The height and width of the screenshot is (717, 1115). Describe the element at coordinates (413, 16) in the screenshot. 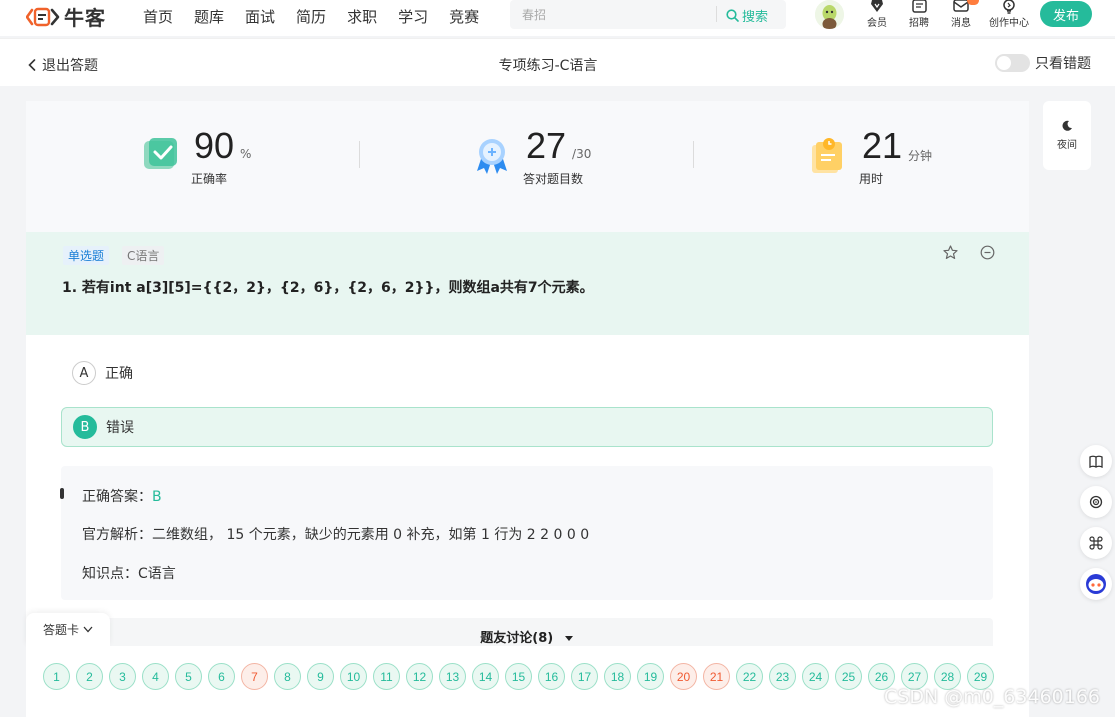

I see `nav-link-learn: 学习` at that location.